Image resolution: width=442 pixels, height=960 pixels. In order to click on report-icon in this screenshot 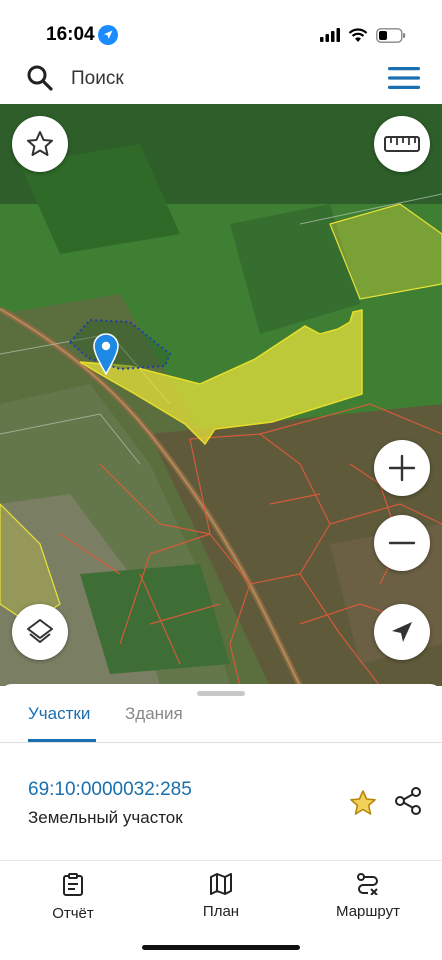, I will do `click(73, 884)`.